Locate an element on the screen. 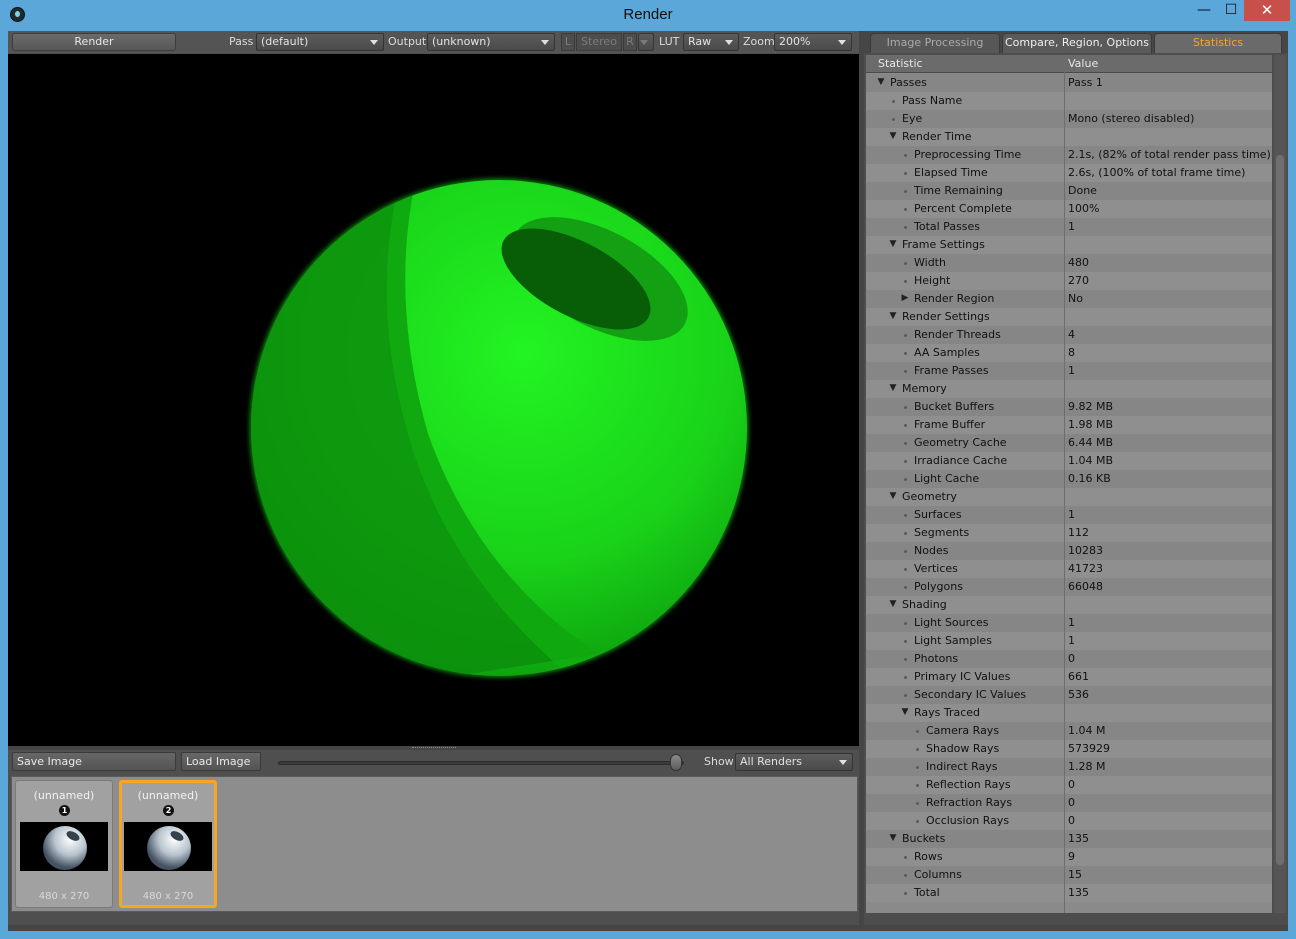 The image size is (1296, 939). statistic-name: Bucket Buffers is located at coordinates (954, 406).